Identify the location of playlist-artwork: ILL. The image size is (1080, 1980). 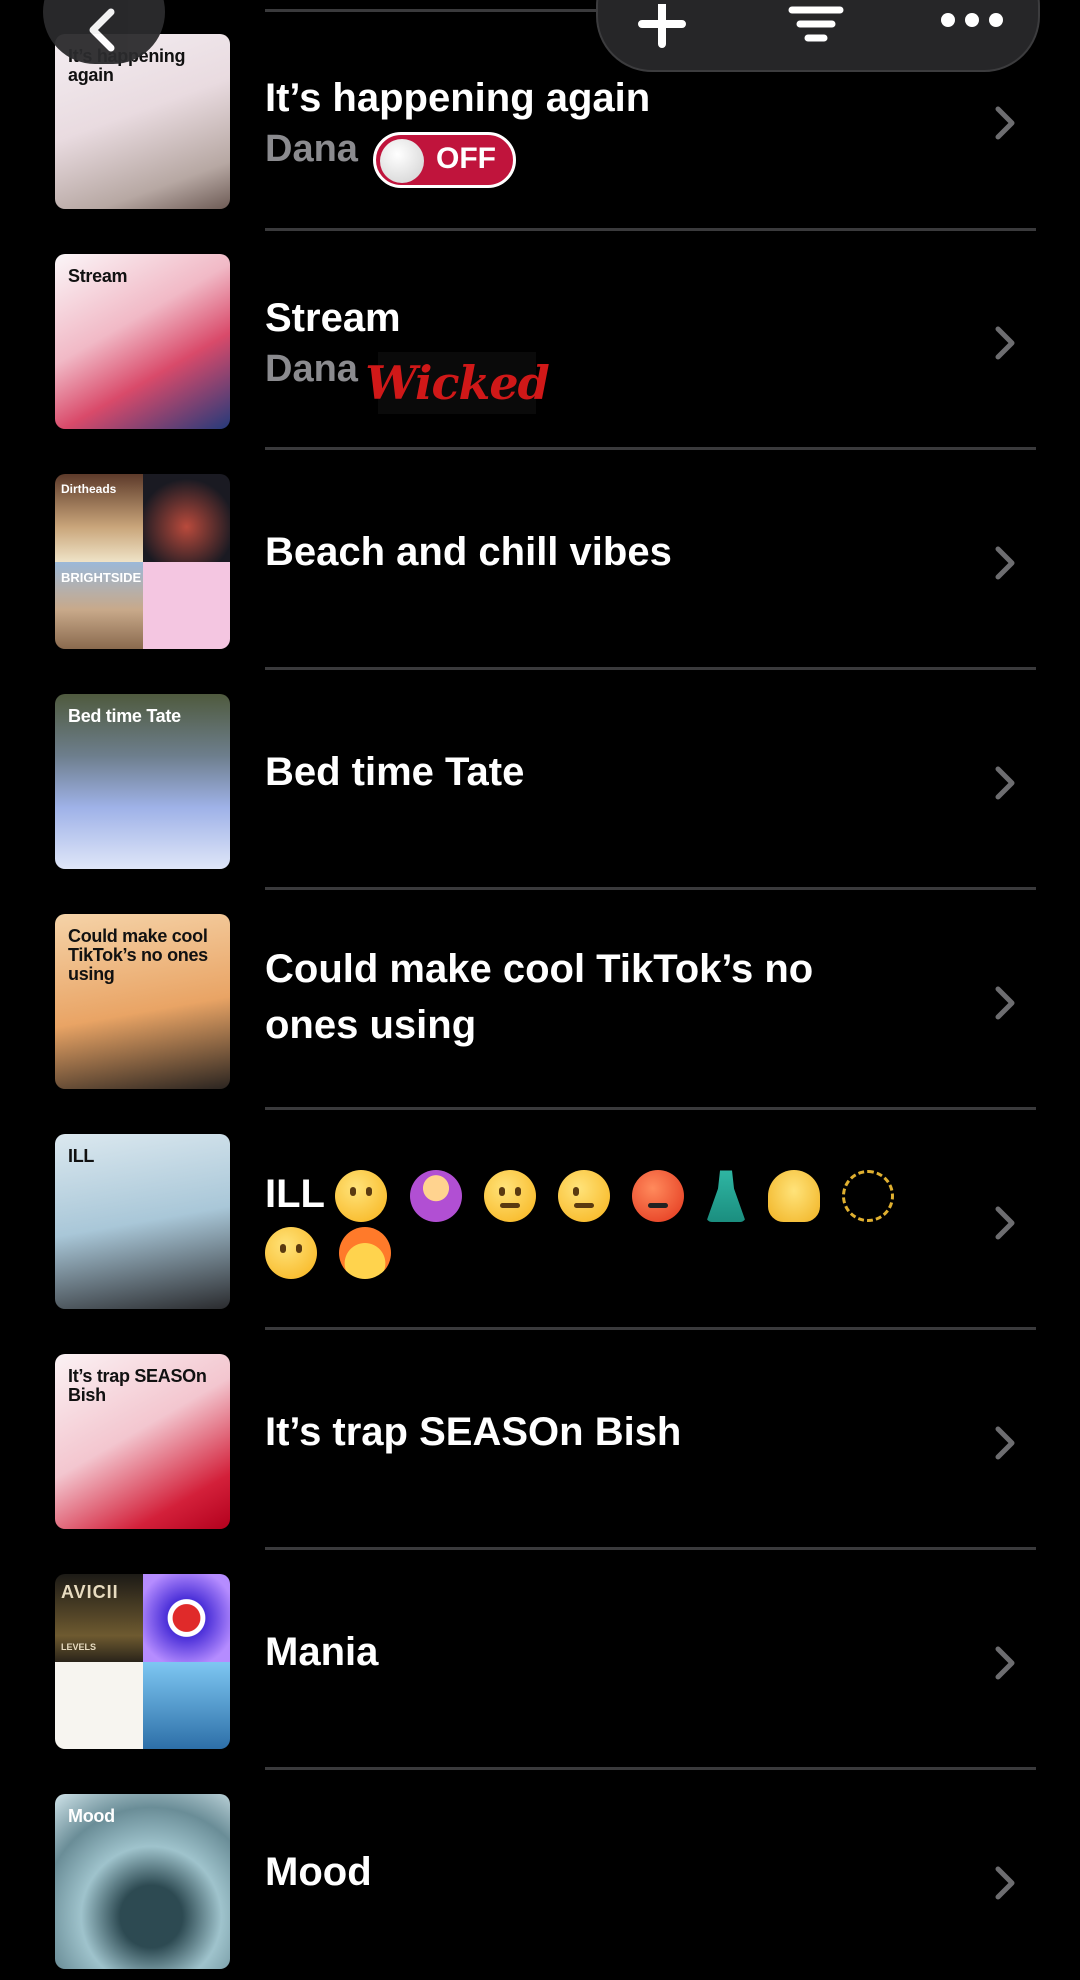
(142, 1221).